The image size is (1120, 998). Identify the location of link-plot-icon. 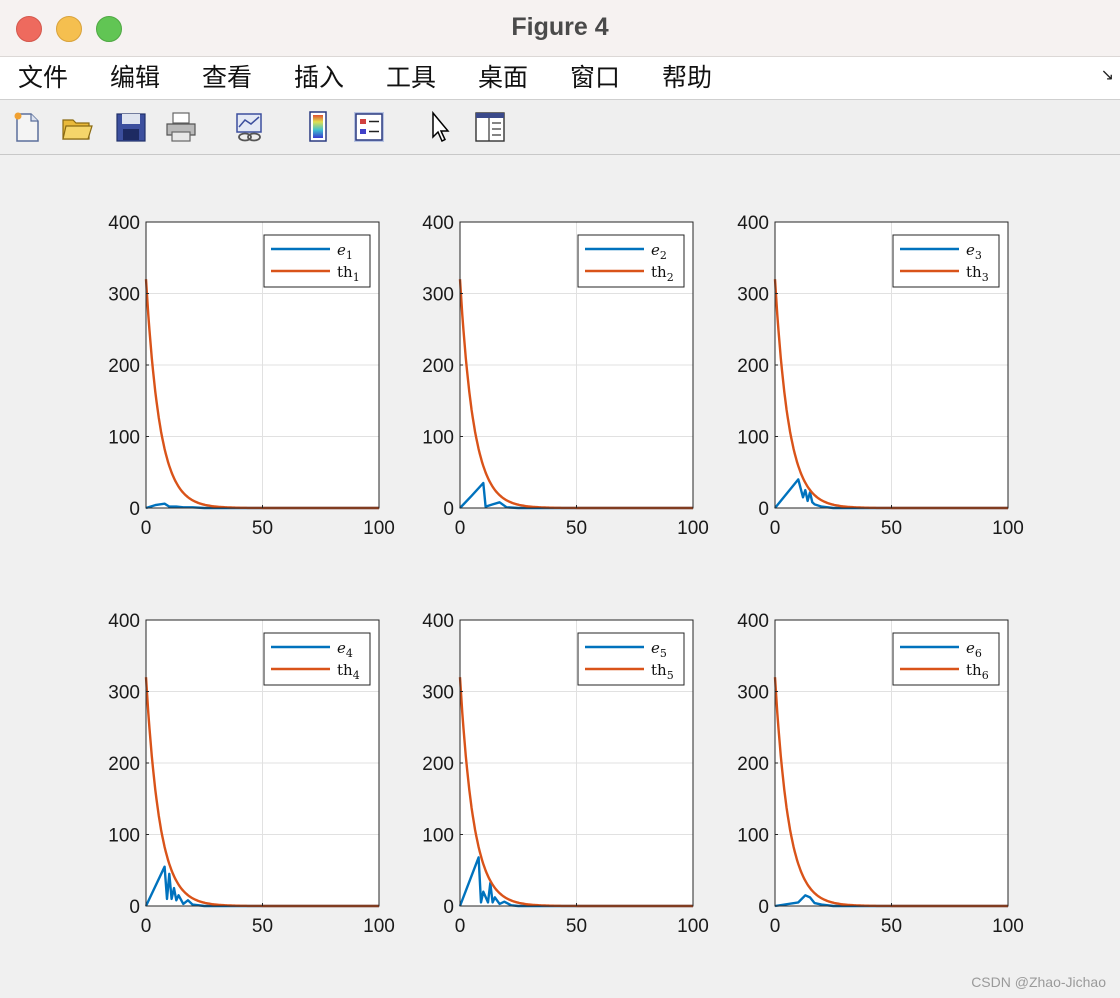
(249, 127).